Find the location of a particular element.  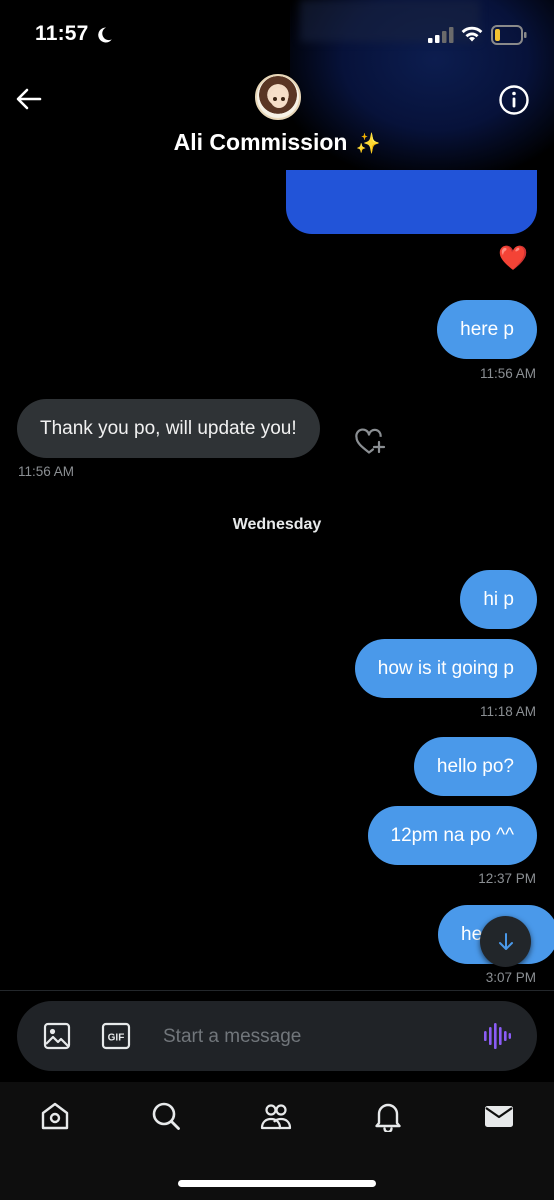

message-bubble-outgoing: how is it going p is located at coordinates (445, 668).